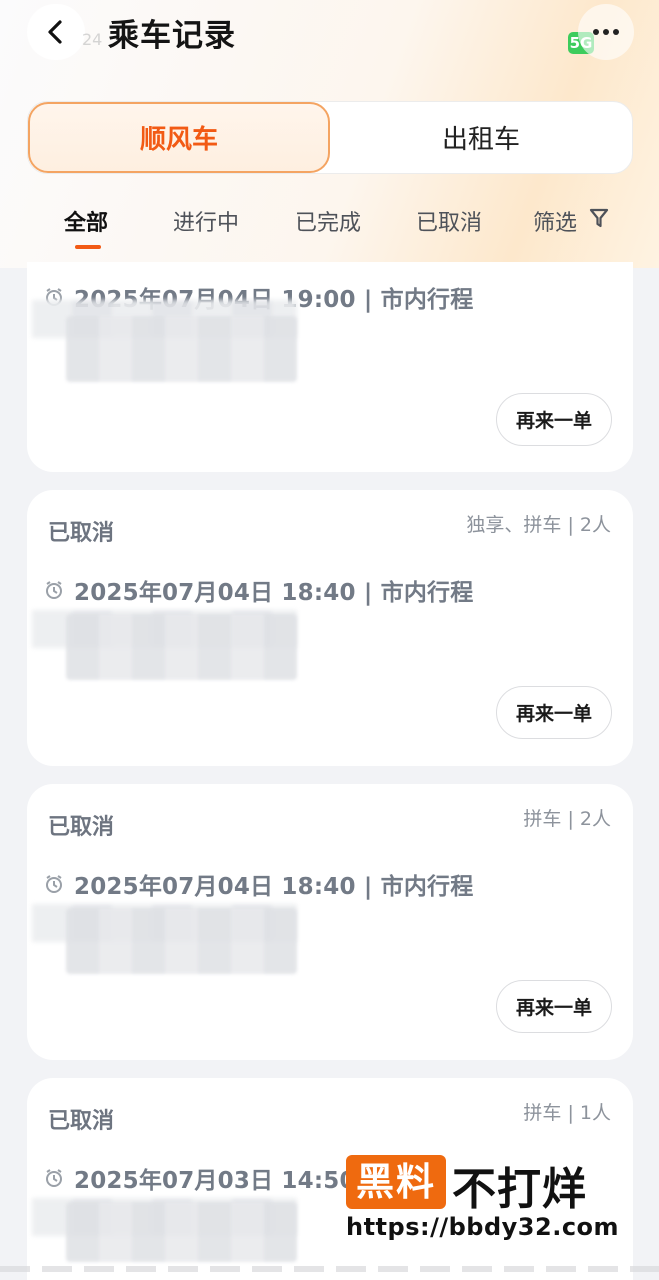  What do you see at coordinates (328, 221) in the screenshot?
I see `filter-completed: 已完成` at bounding box center [328, 221].